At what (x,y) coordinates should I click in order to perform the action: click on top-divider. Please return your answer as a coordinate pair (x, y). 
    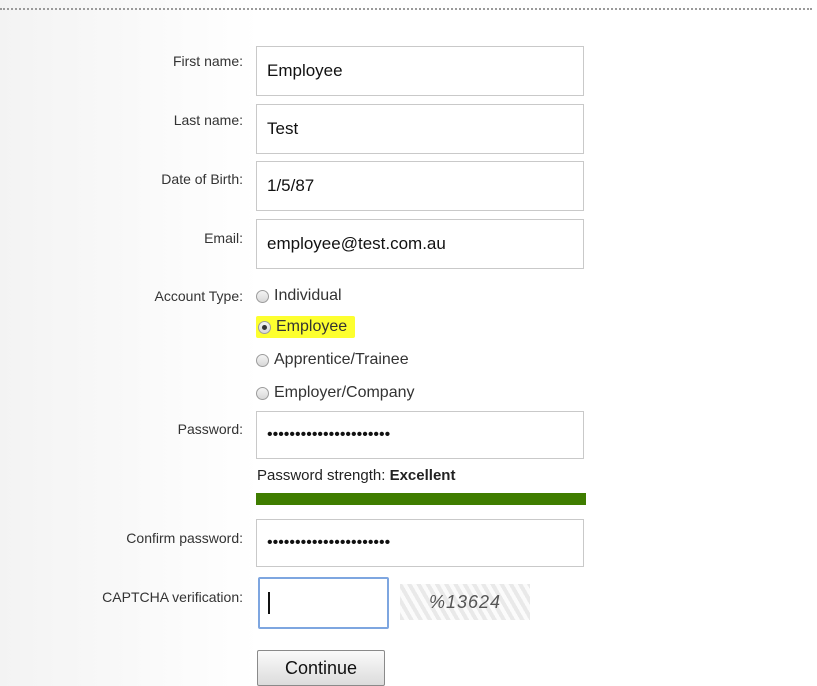
    Looking at the image, I should click on (406, 9).